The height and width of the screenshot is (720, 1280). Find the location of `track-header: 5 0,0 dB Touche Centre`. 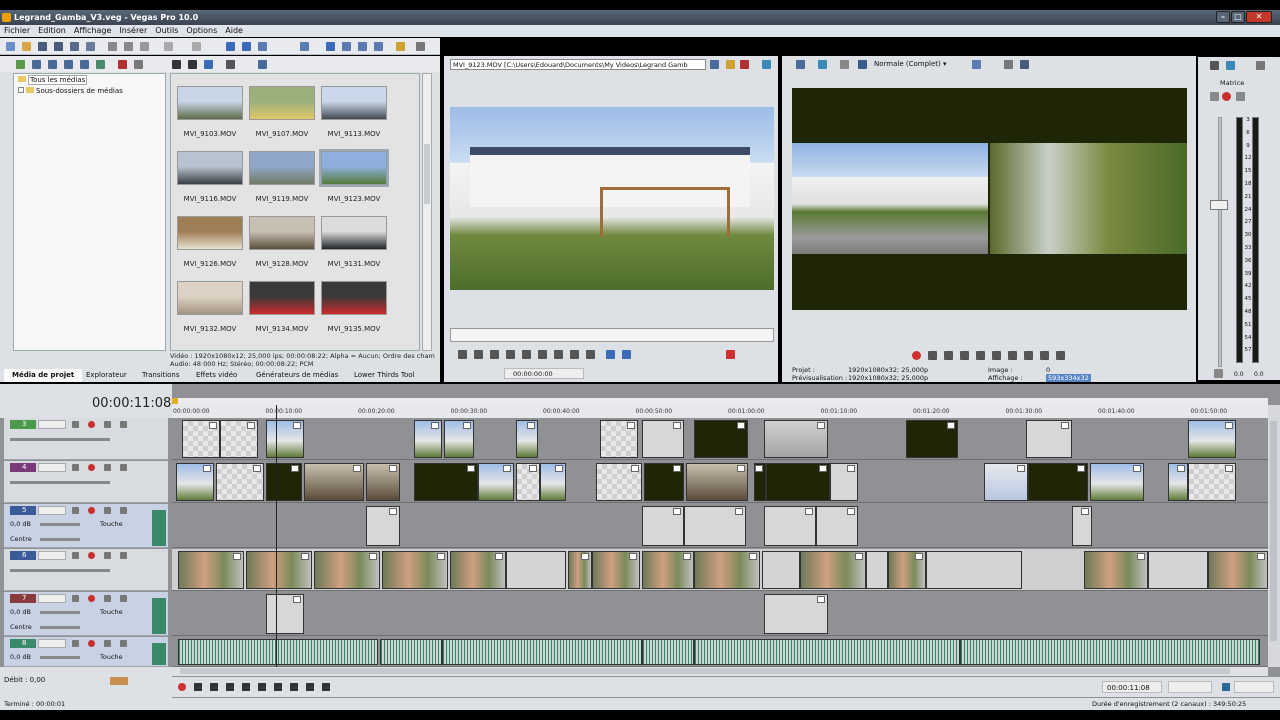

track-header: 5 0,0 dB Touche Centre is located at coordinates (86, 526).